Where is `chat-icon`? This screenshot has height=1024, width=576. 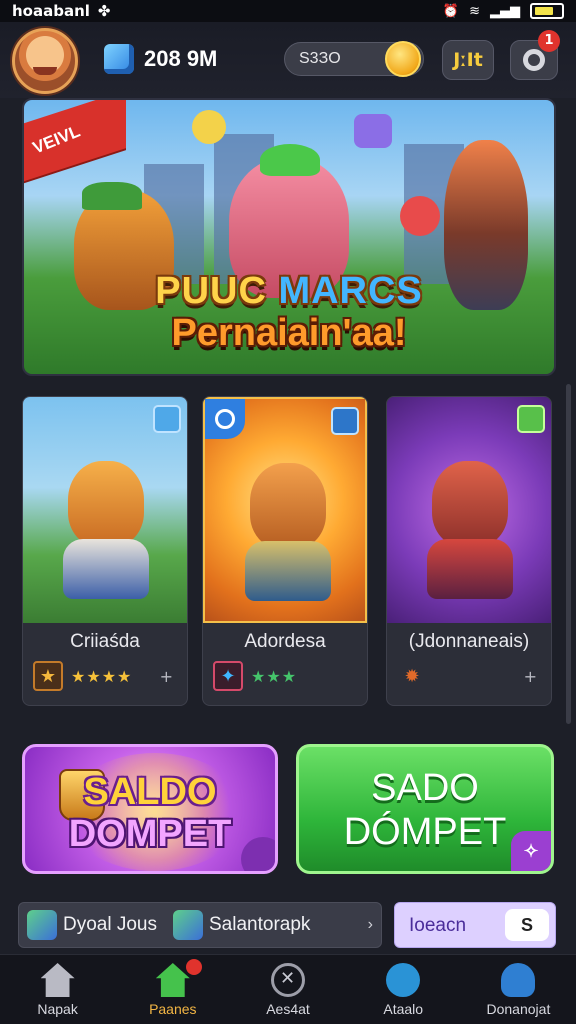 chat-icon is located at coordinates (403, 980).